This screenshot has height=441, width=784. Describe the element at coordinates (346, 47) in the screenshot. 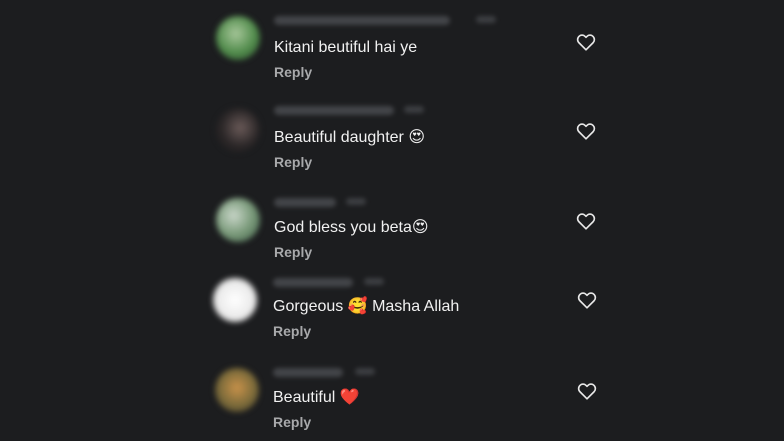

I see `comment-text: Kitani beutiful hai ye` at that location.